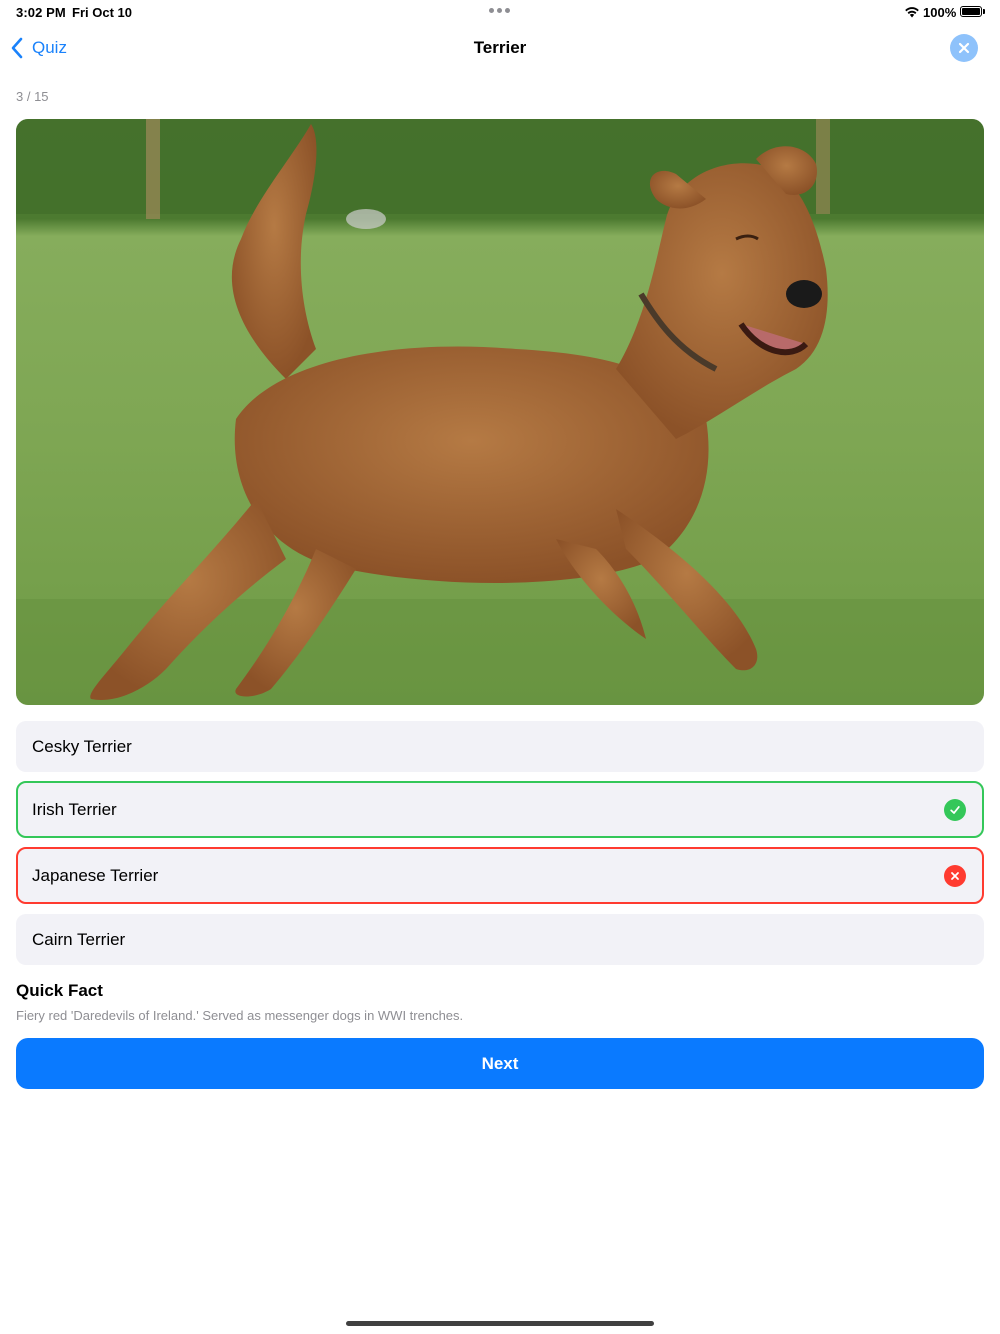  Describe the element at coordinates (79, 939) in the screenshot. I see `answer-label: Cairn Terrier` at that location.